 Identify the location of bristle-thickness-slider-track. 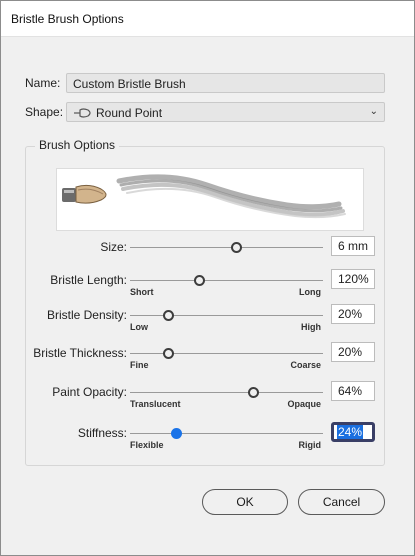
(226, 353).